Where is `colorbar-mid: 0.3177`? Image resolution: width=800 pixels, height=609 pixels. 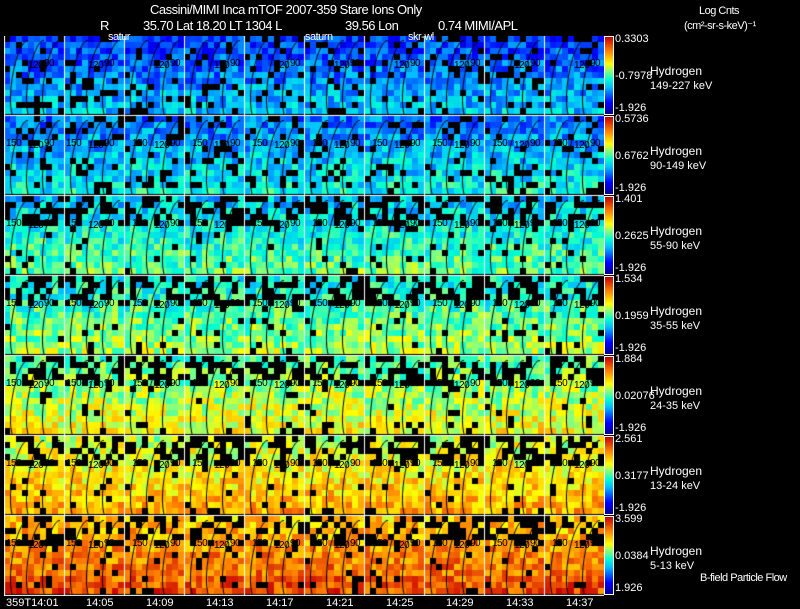 colorbar-mid: 0.3177 is located at coordinates (632, 476).